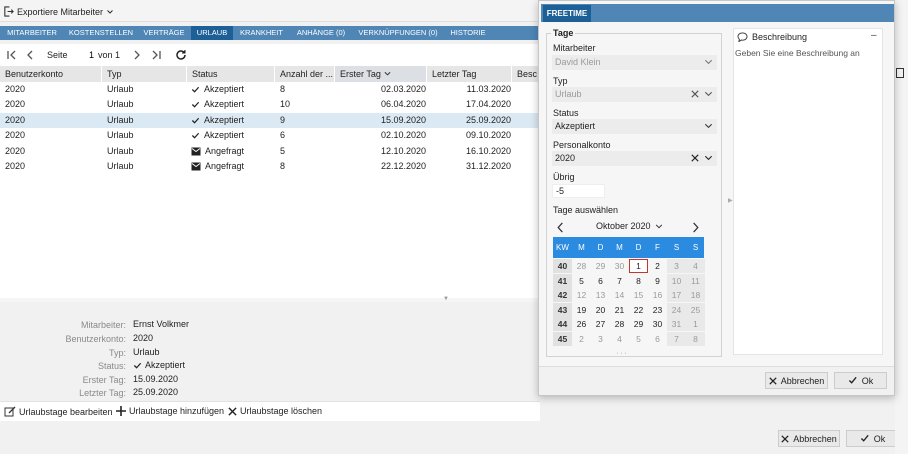 The height and width of the screenshot is (454, 908). I want to click on delete-vacation-button: Urlaubstage löschen, so click(275, 411).